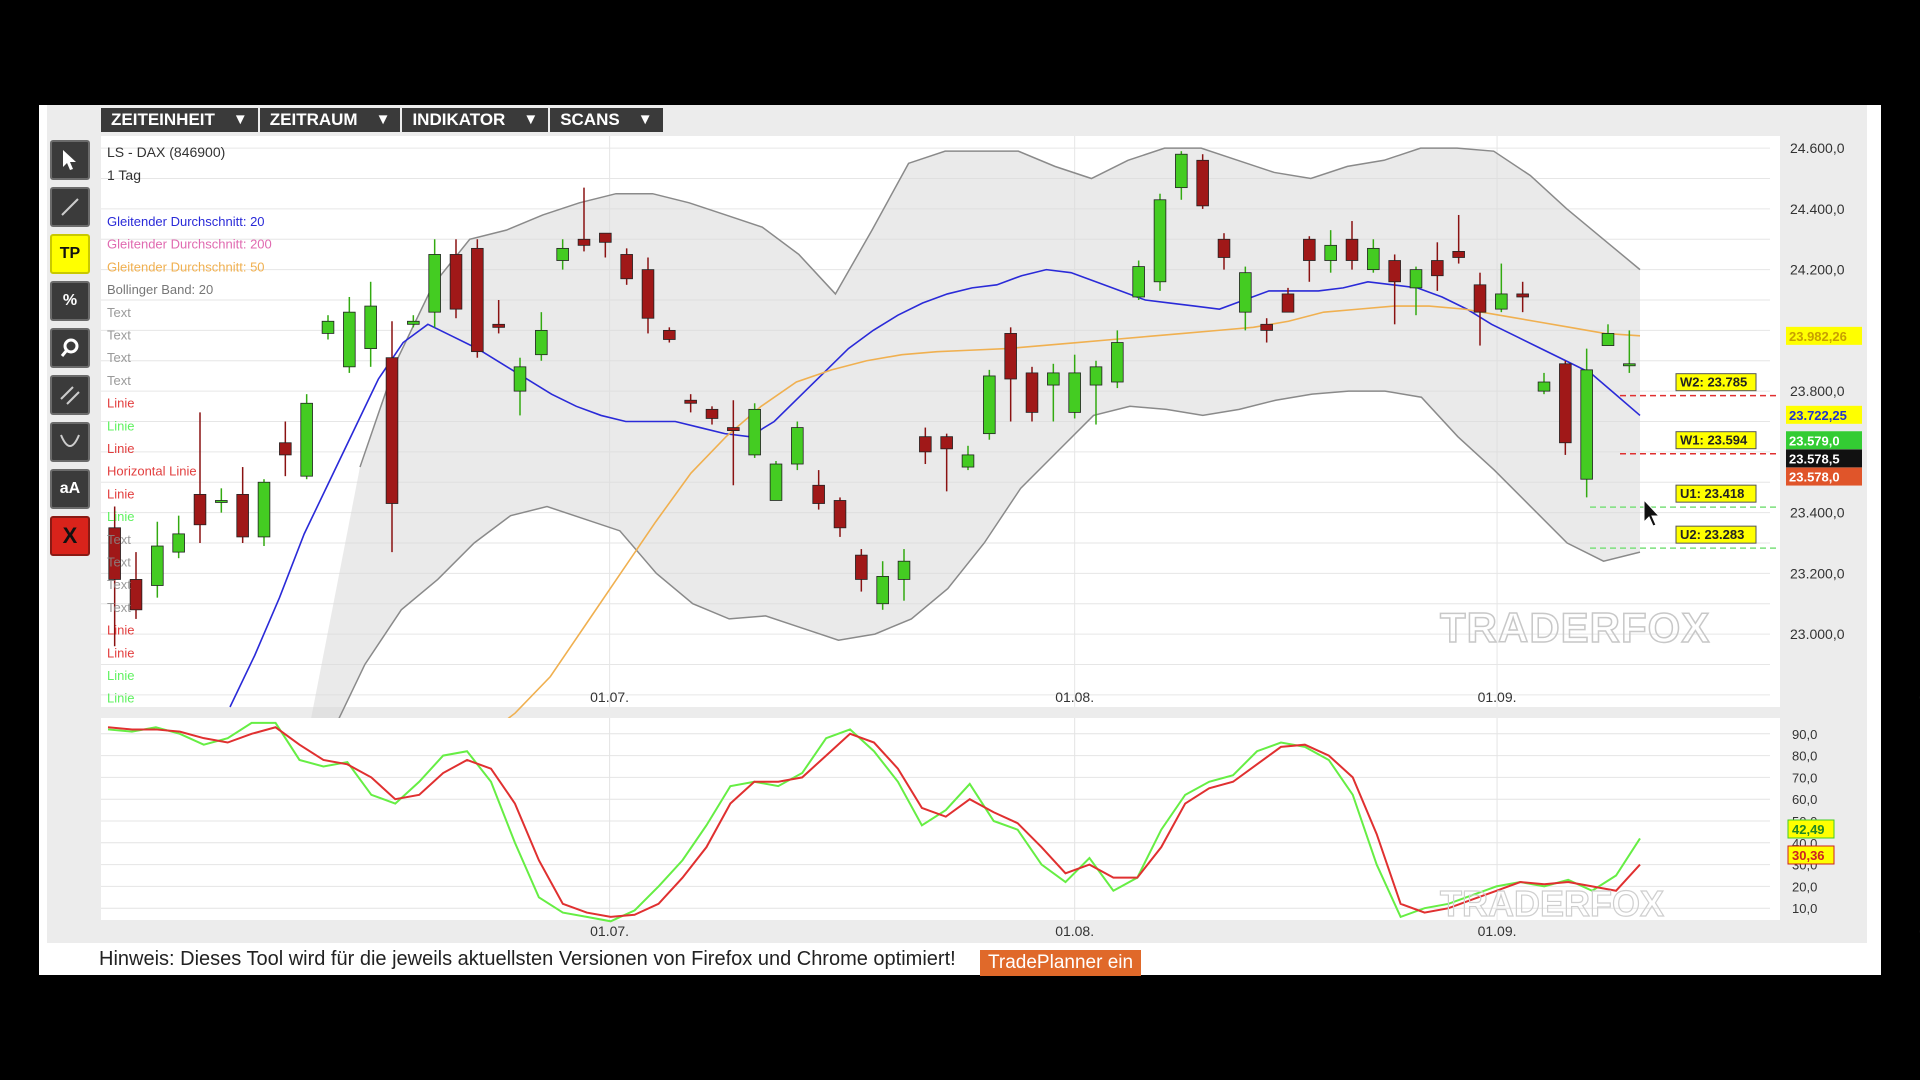  I want to click on price-tag-label: 23.578,5, so click(1814, 458).